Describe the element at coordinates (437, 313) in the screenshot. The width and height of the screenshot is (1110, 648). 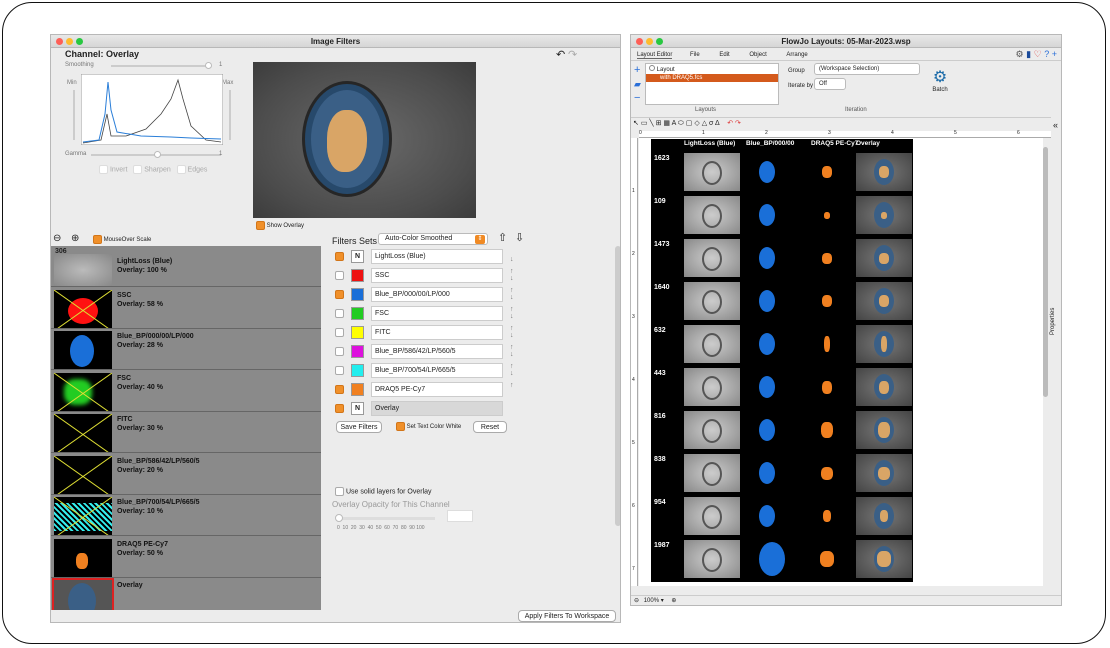
I see `filter-name-field: FSC` at that location.